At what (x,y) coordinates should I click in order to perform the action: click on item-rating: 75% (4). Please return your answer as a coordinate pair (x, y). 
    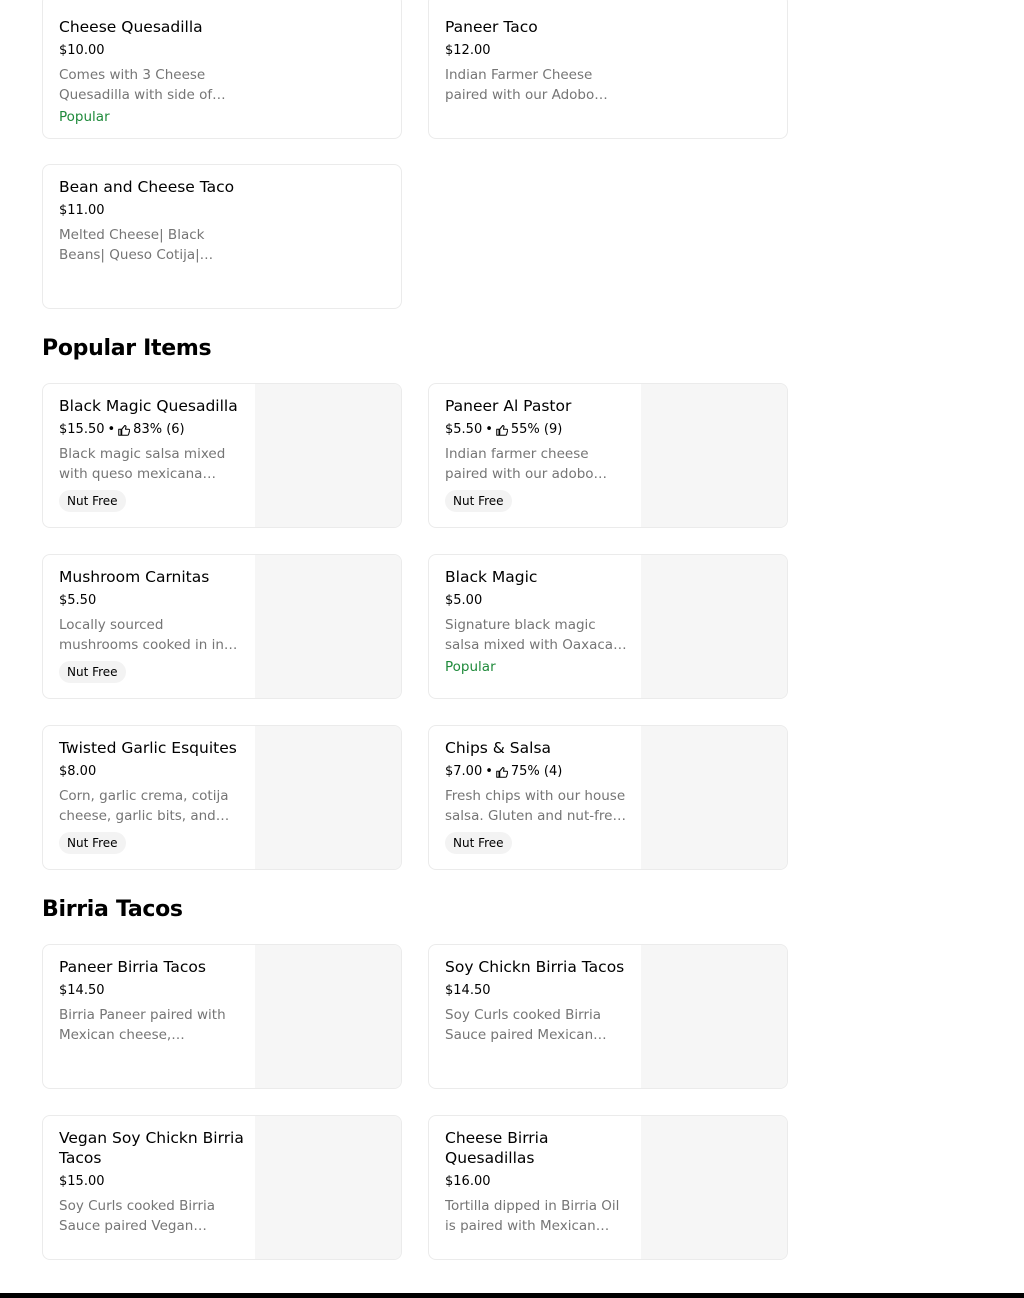
    Looking at the image, I should click on (536, 771).